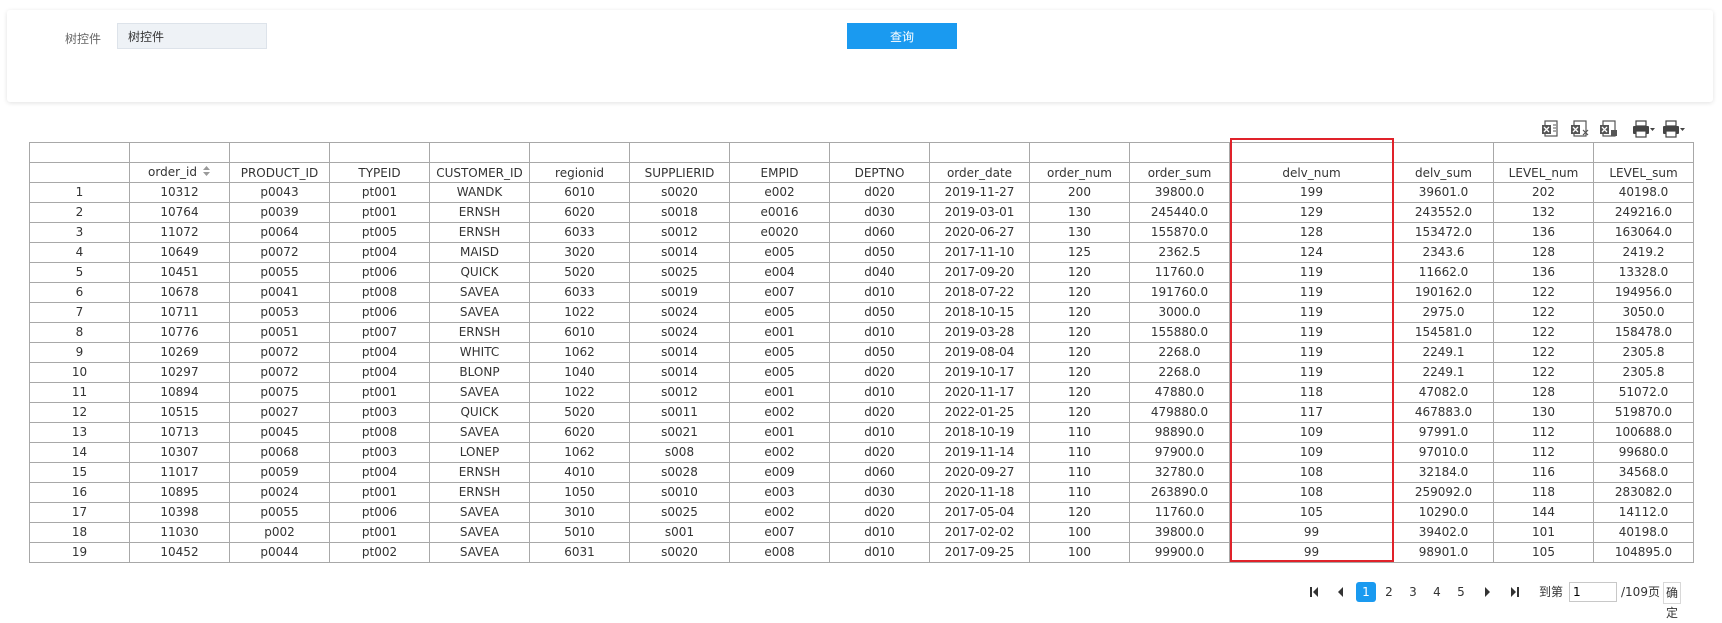 This screenshot has height=623, width=1722. What do you see at coordinates (1179, 492) in the screenshot?
I see `cell-order-sum: 263890.0` at bounding box center [1179, 492].